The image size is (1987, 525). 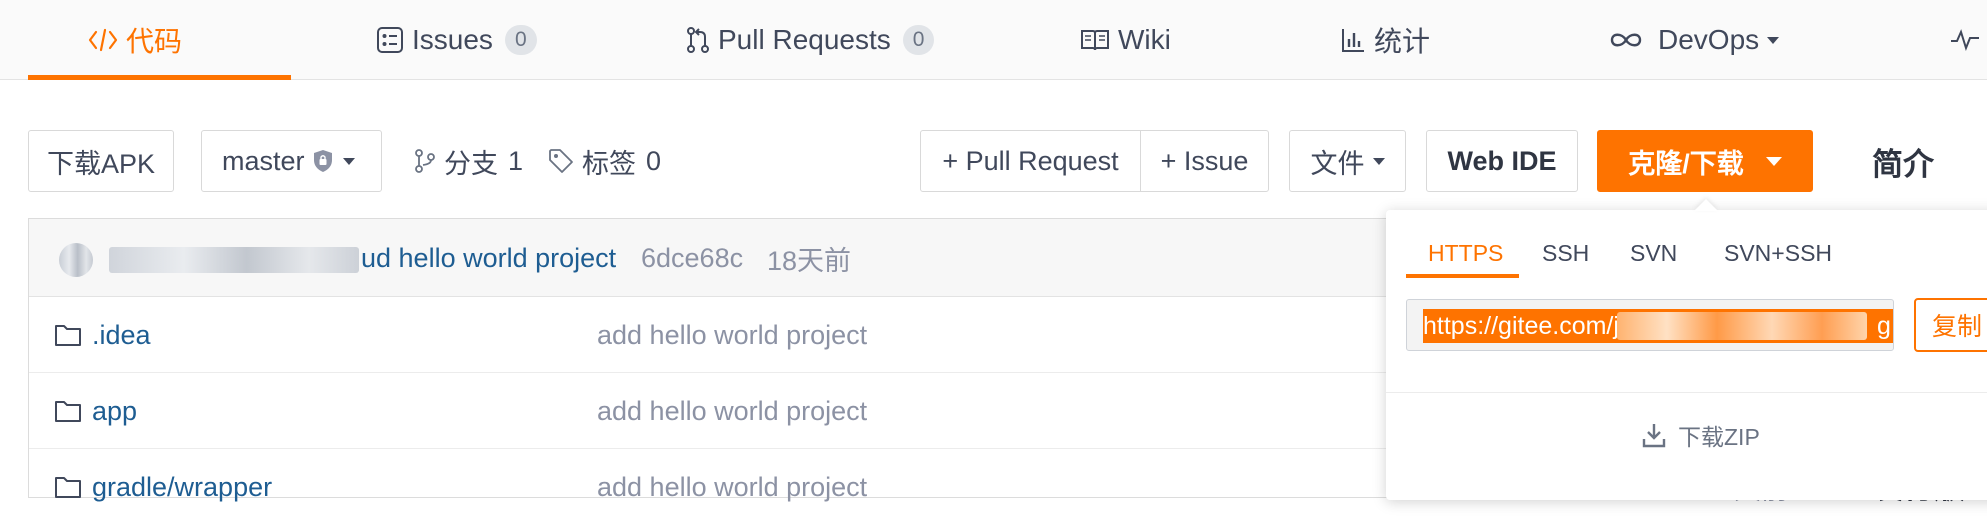 What do you see at coordinates (1903, 164) in the screenshot?
I see `intro-heading: 简介` at bounding box center [1903, 164].